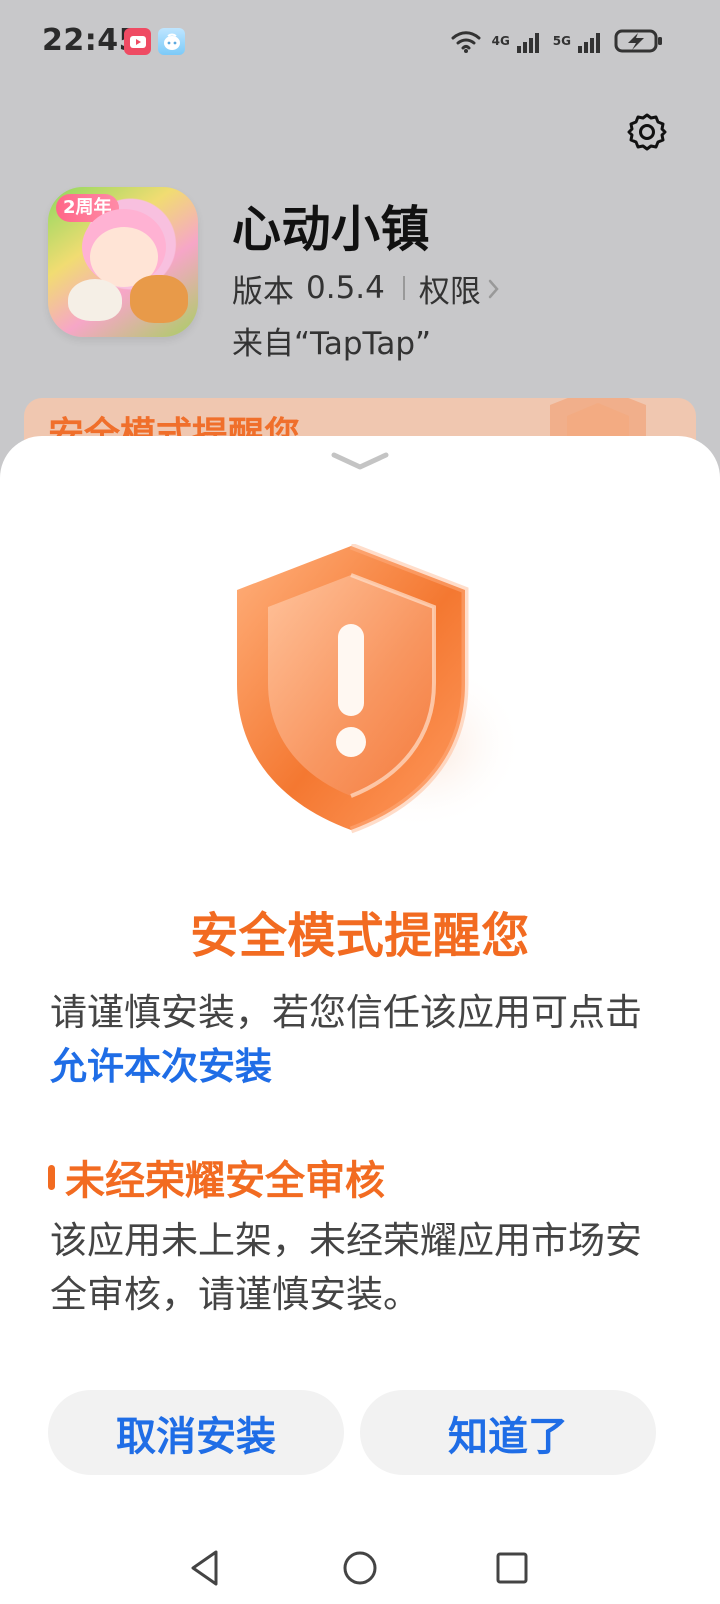  I want to click on got-it-button: 知道了, so click(508, 1432).